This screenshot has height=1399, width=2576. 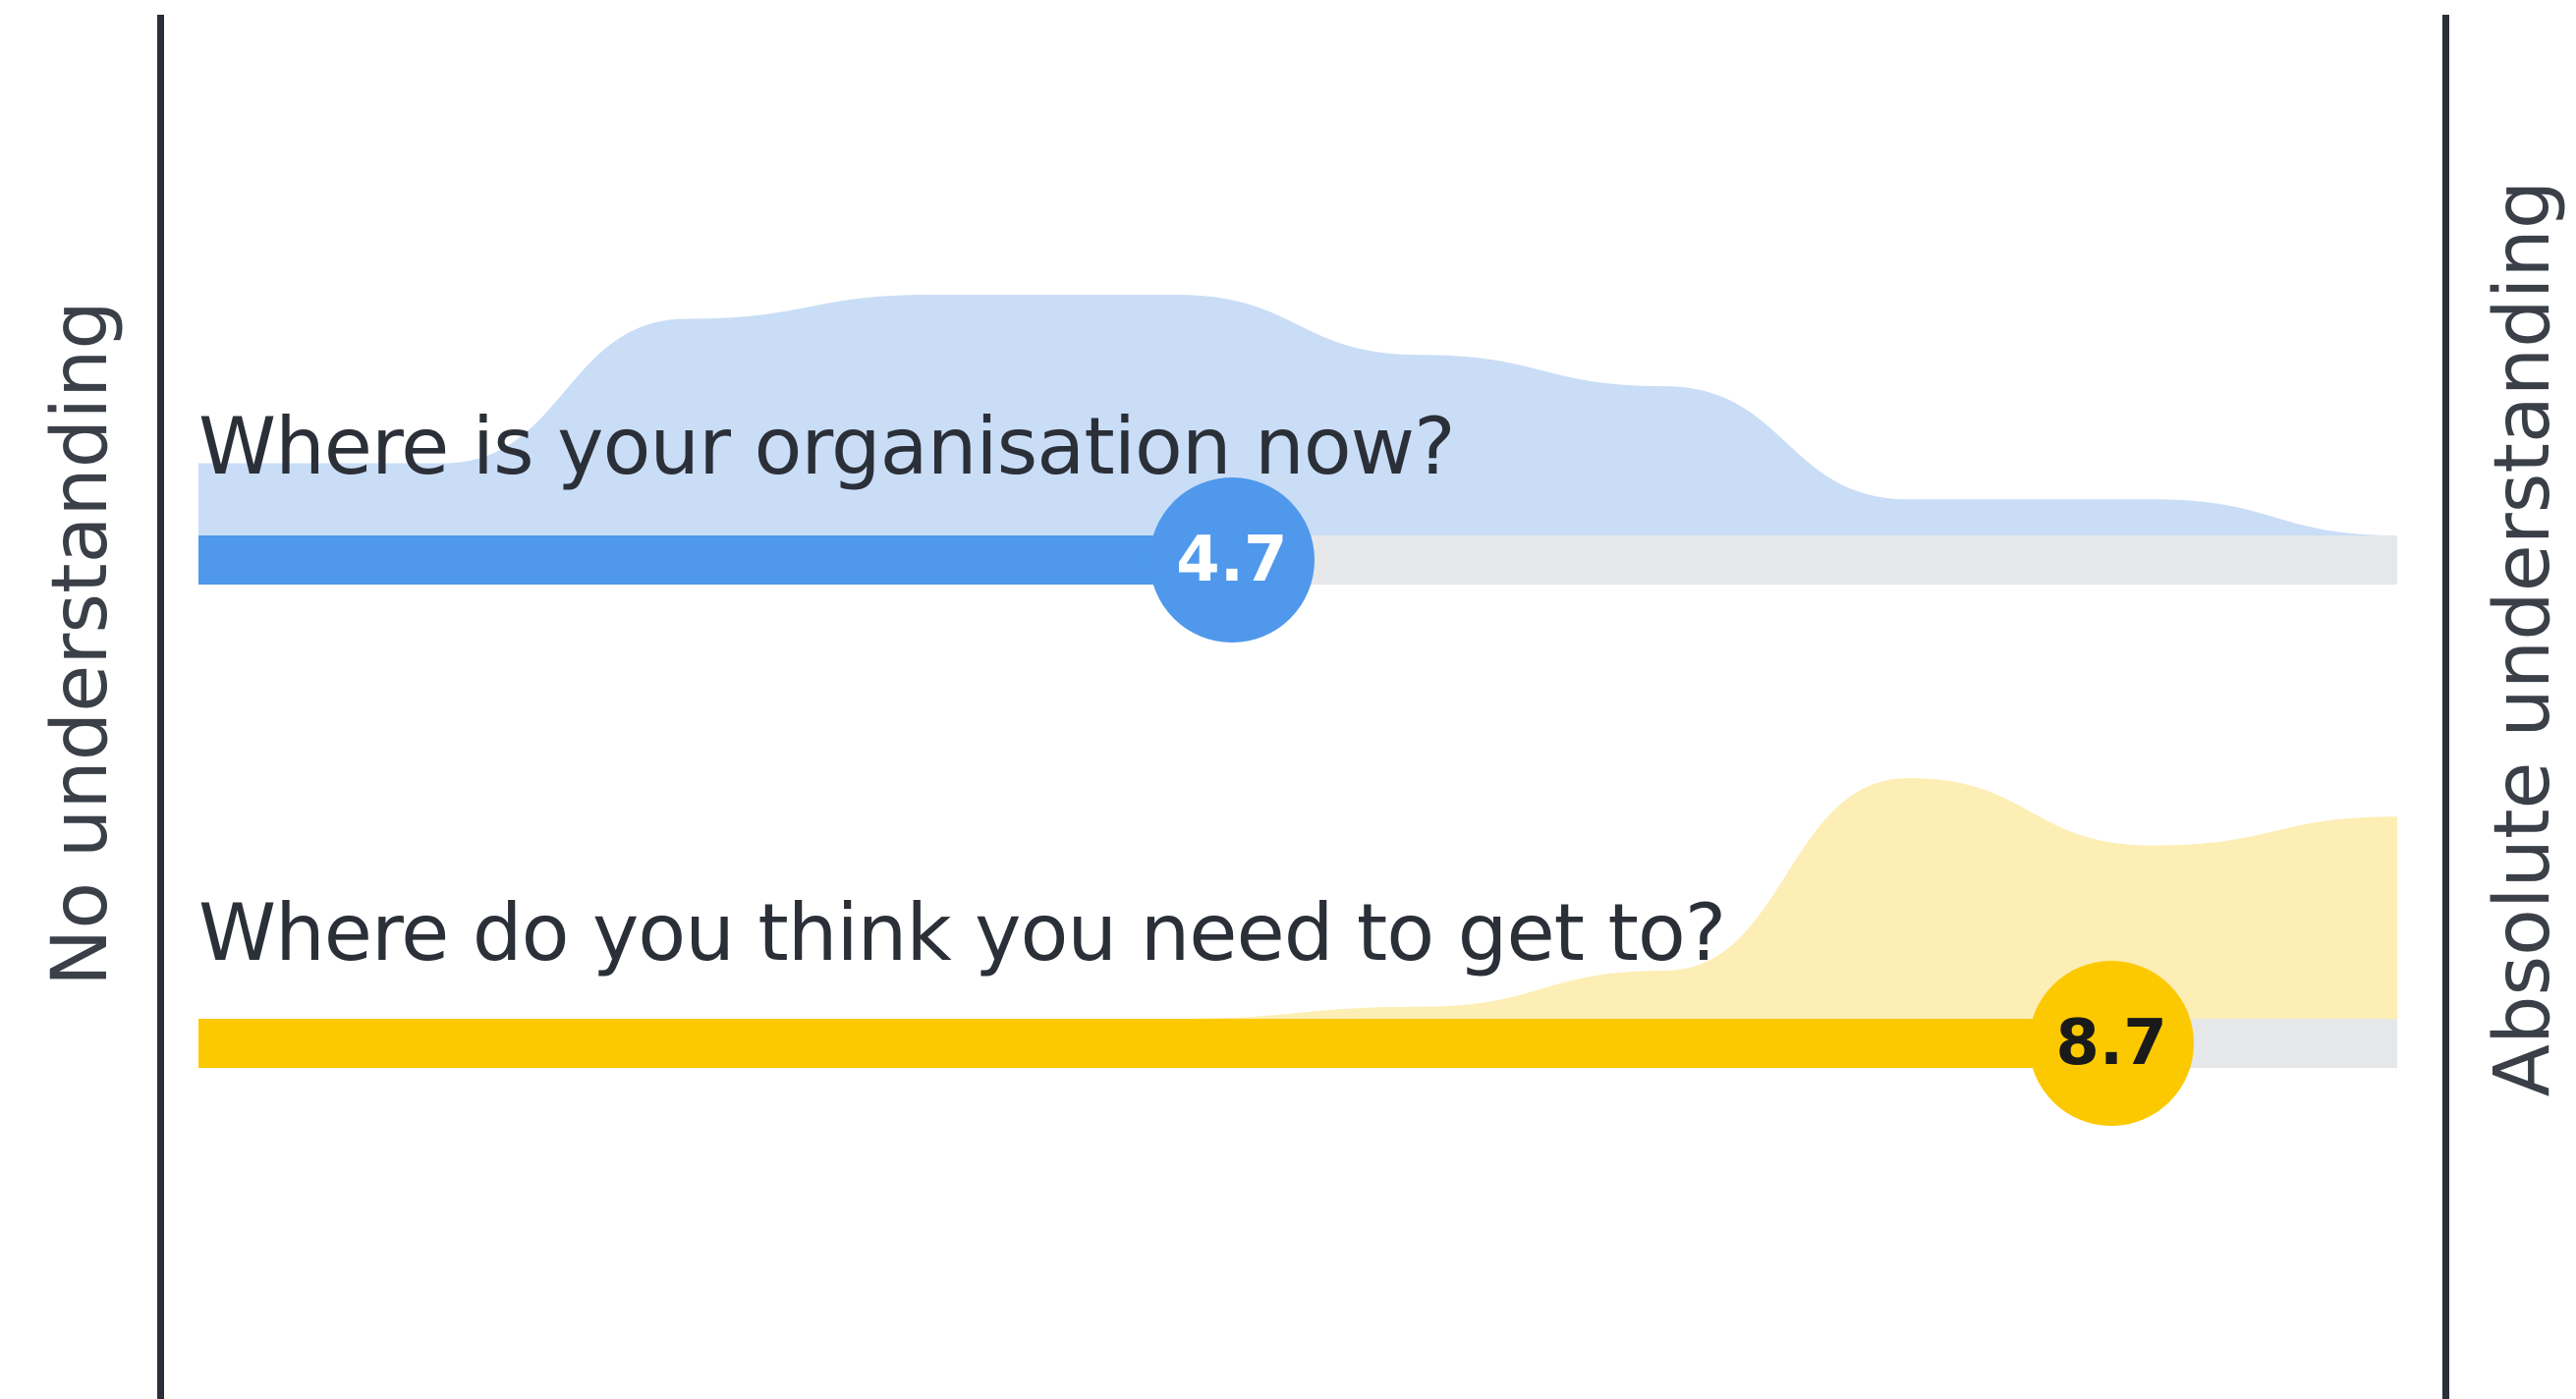 What do you see at coordinates (962, 933) in the screenshot?
I see `question-target-state-label: Where do you think you need to get to?` at bounding box center [962, 933].